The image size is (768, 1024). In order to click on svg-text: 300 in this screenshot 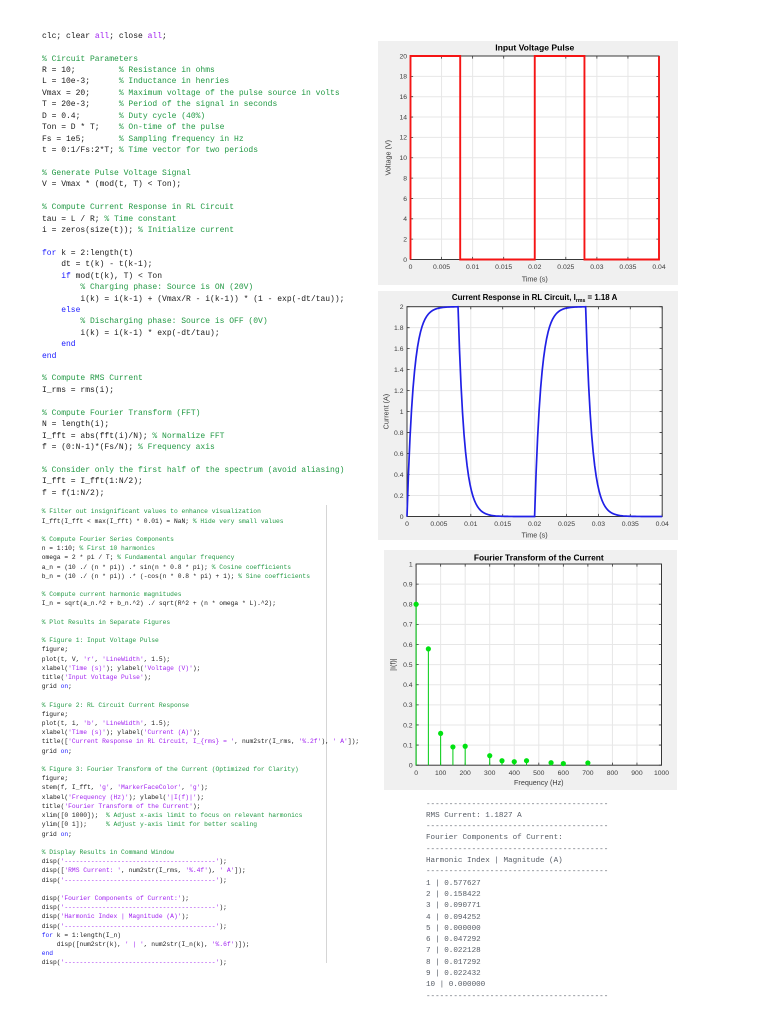, I will do `click(490, 773)`.